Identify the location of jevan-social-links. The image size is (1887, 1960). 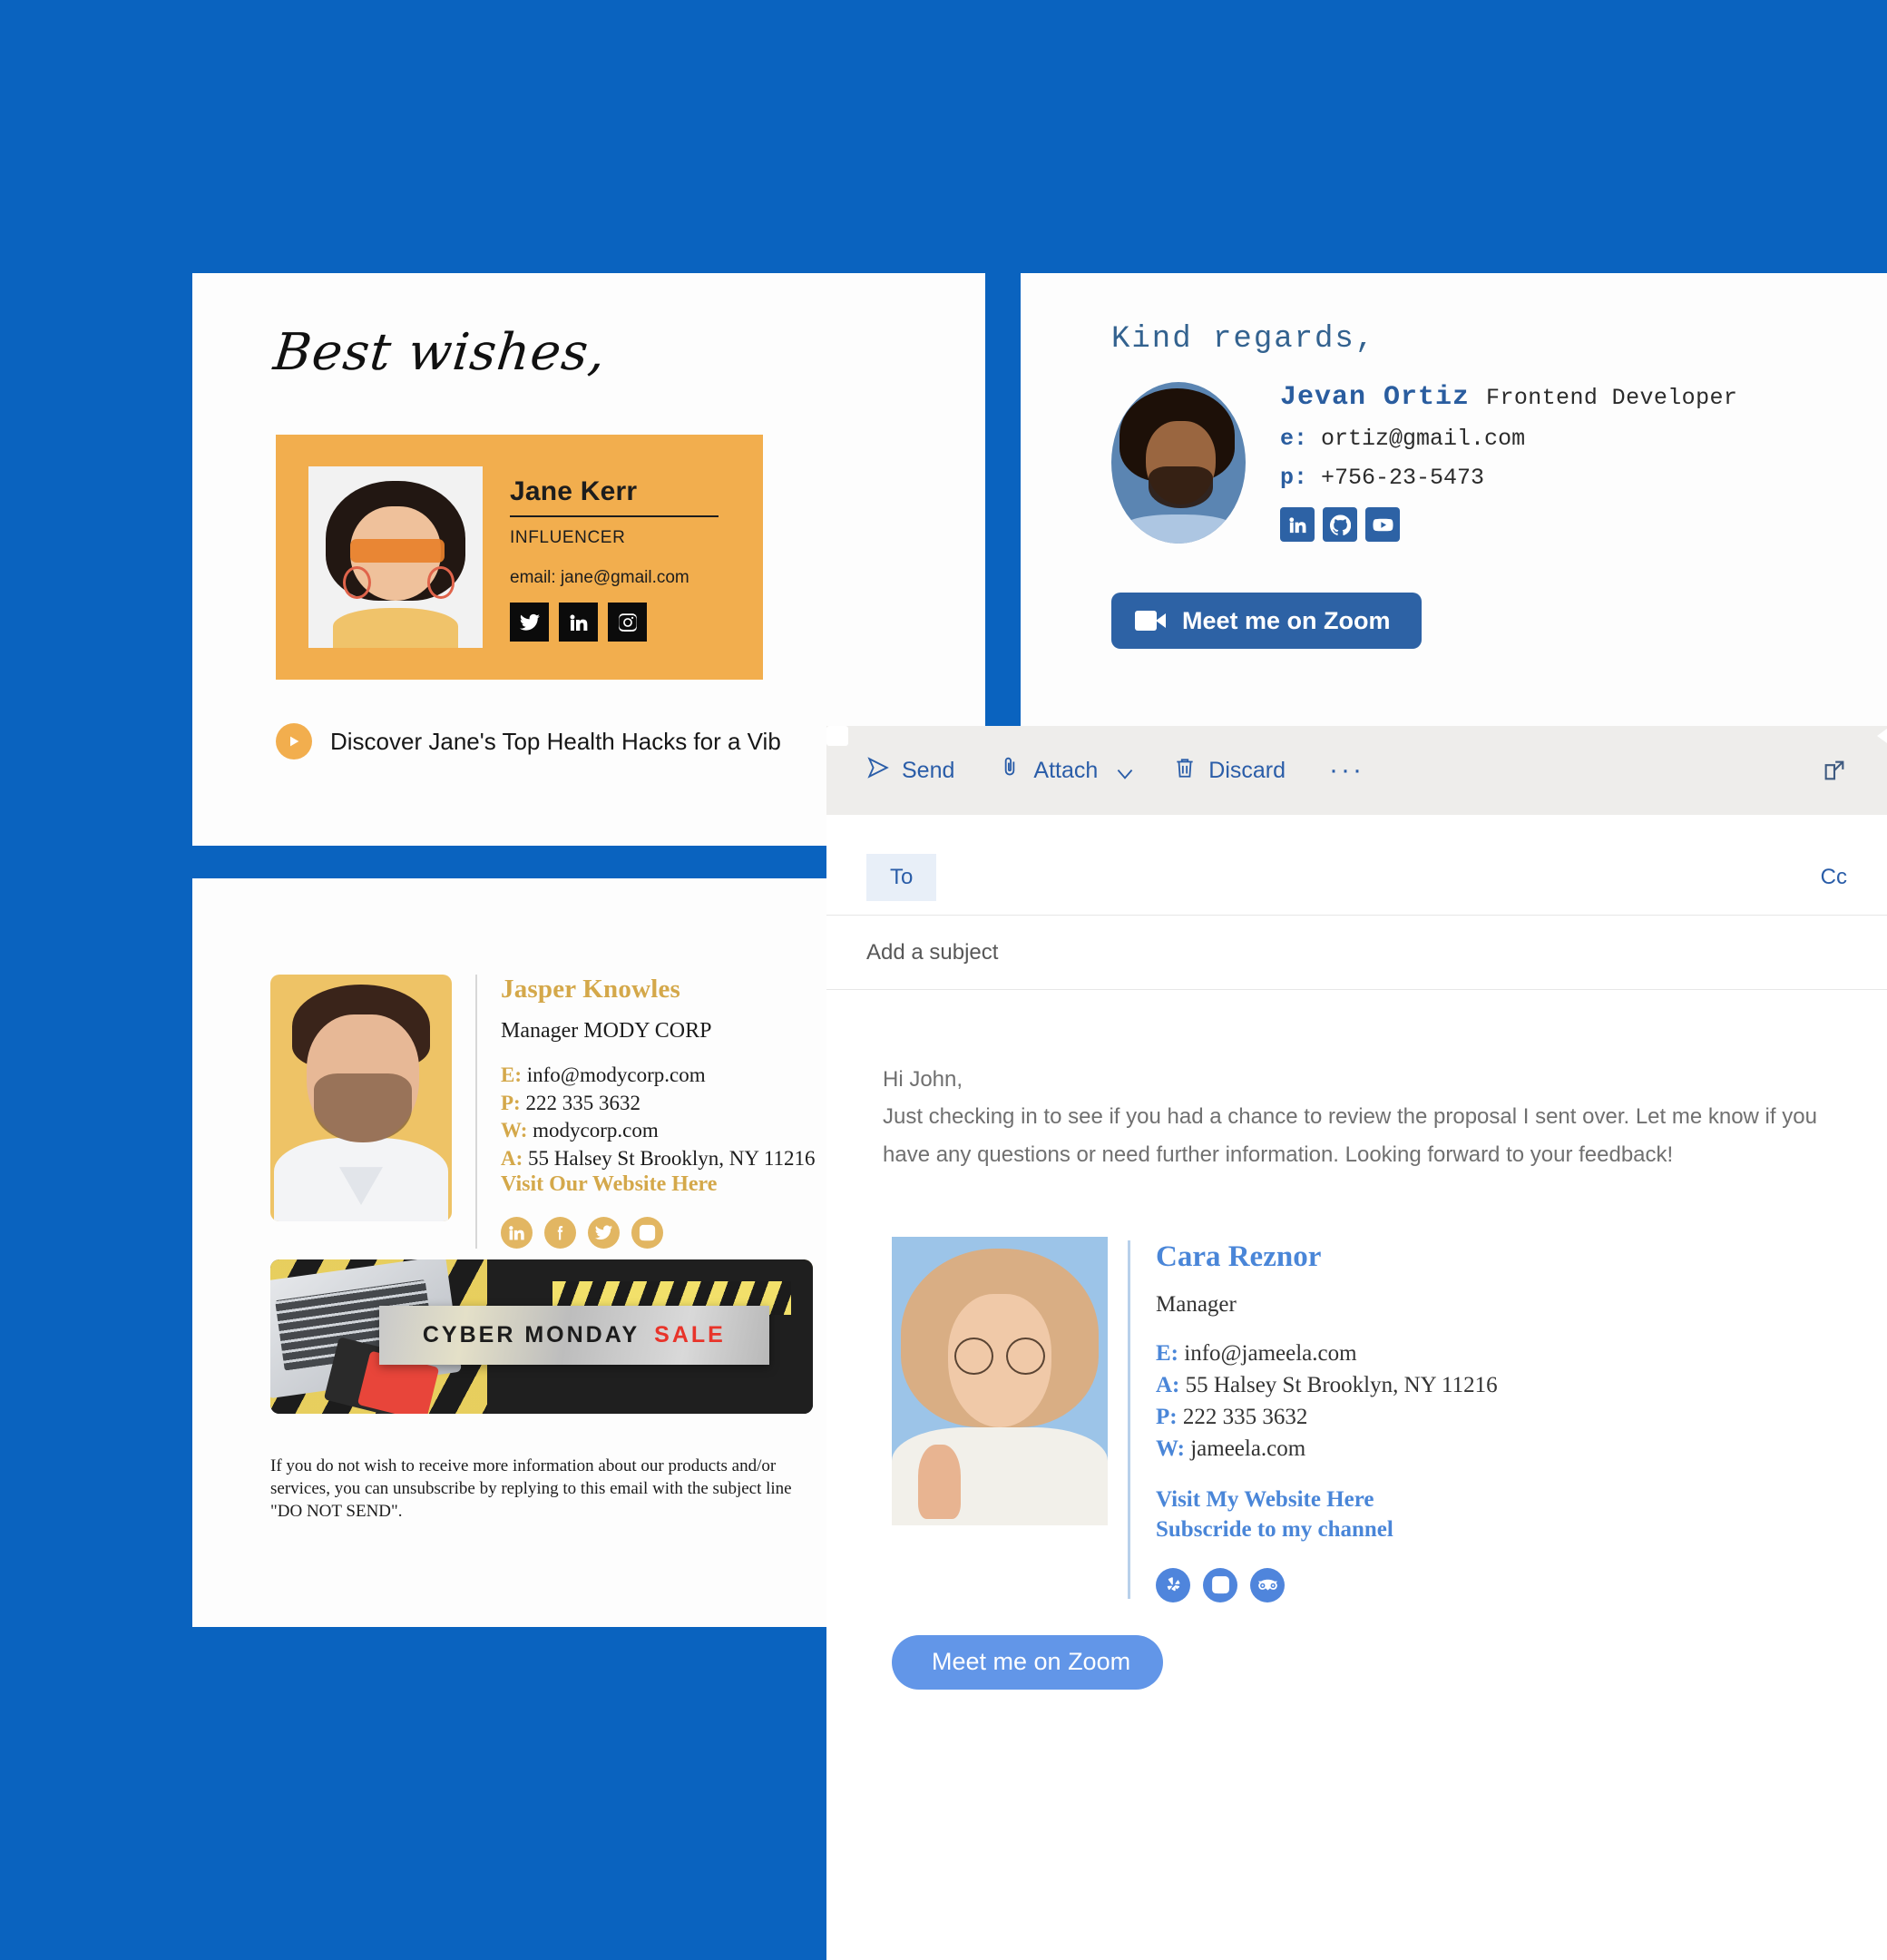
(1509, 524).